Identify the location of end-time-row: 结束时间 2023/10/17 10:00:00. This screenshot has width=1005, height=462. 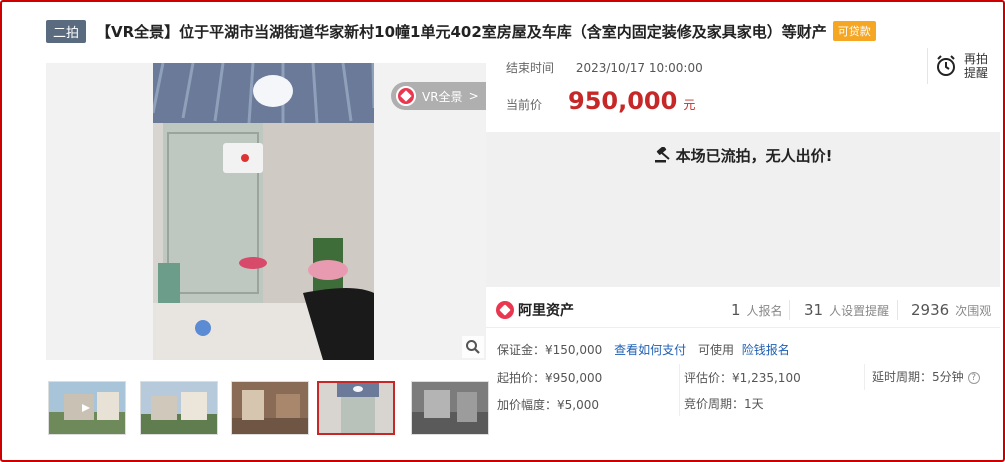
(604, 67).